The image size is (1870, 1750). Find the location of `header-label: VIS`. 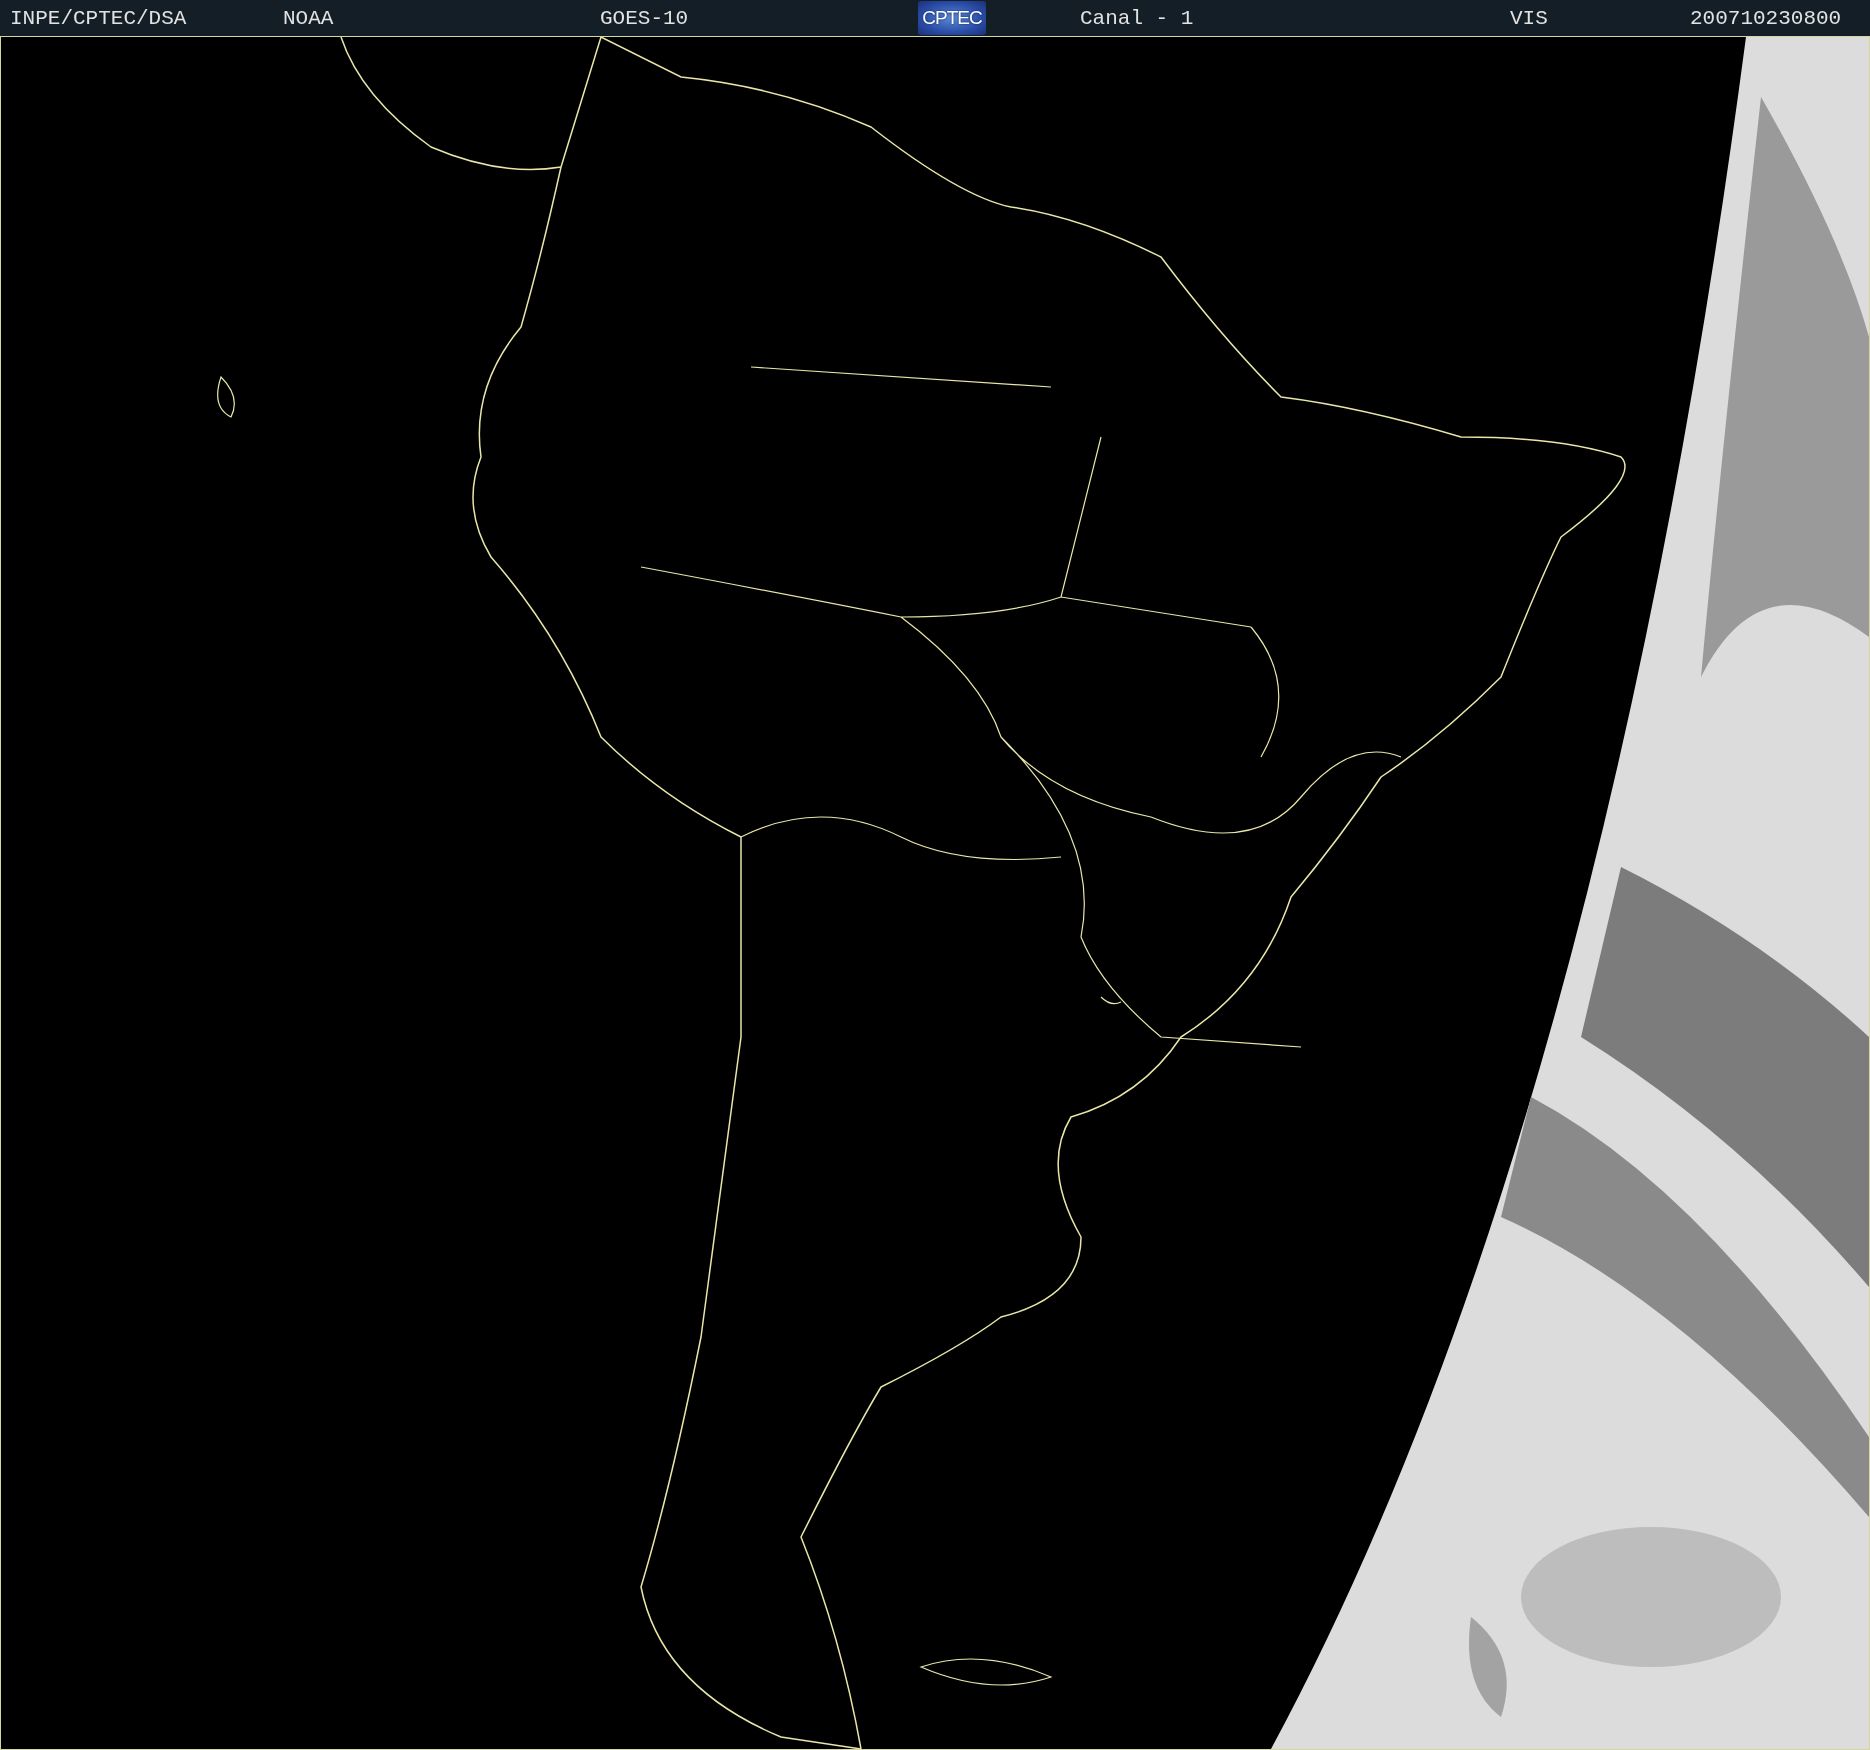

header-label: VIS is located at coordinates (1529, 18).